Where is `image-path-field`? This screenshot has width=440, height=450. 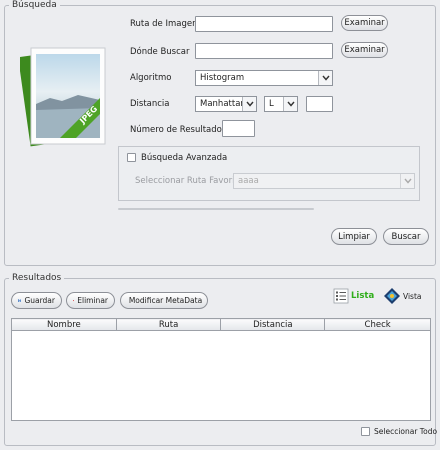 image-path-field is located at coordinates (264, 24).